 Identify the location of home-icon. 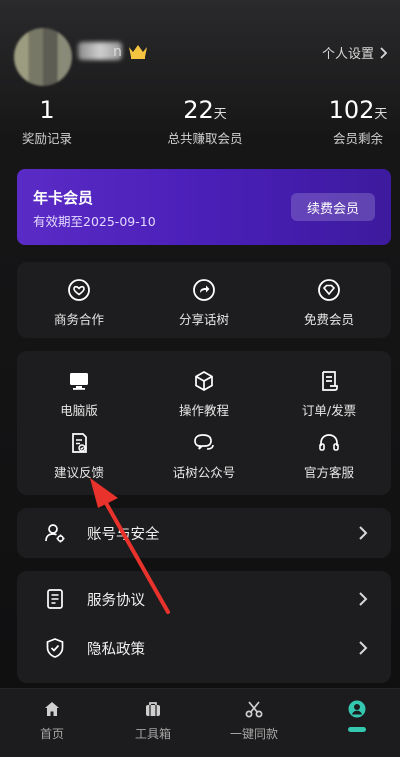
(52, 709).